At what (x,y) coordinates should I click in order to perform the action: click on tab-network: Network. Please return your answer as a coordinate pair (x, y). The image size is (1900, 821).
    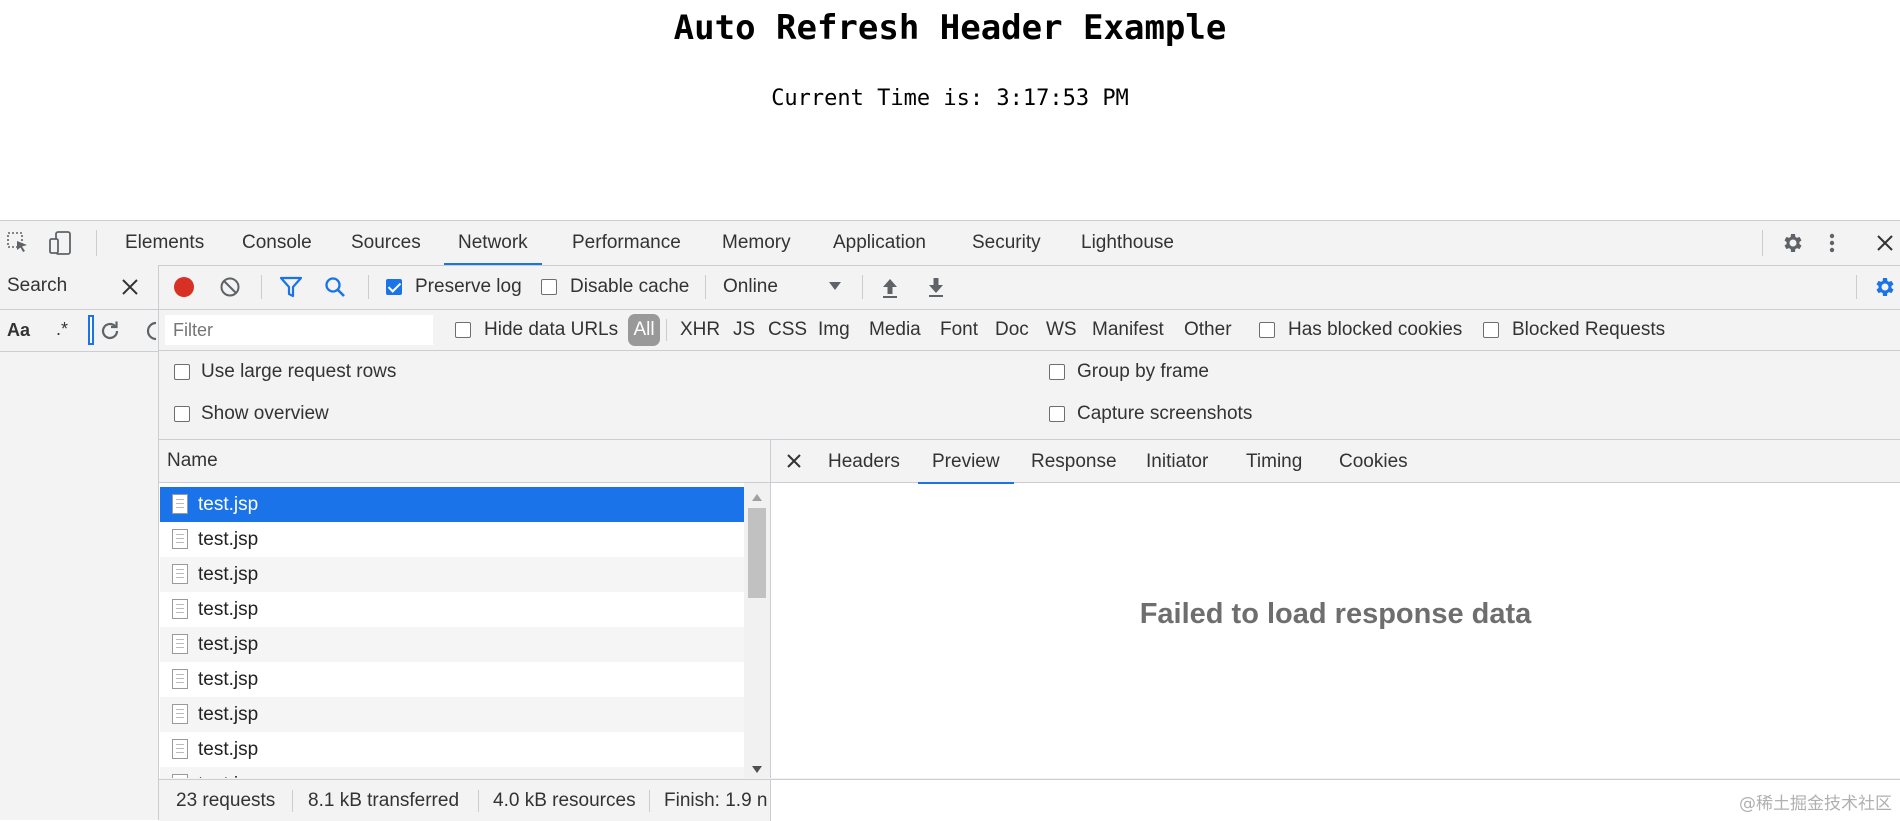
    Looking at the image, I should click on (493, 243).